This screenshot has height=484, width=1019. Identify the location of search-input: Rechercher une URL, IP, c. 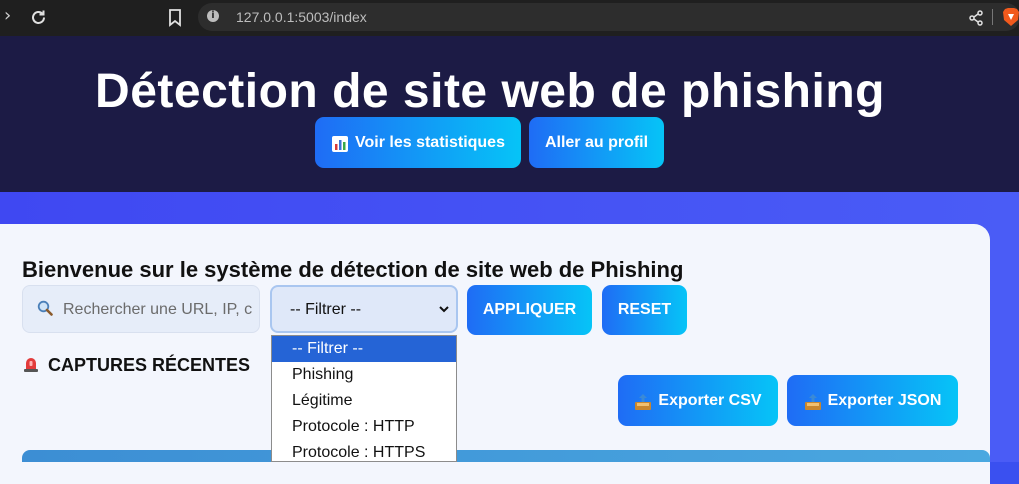
(141, 309).